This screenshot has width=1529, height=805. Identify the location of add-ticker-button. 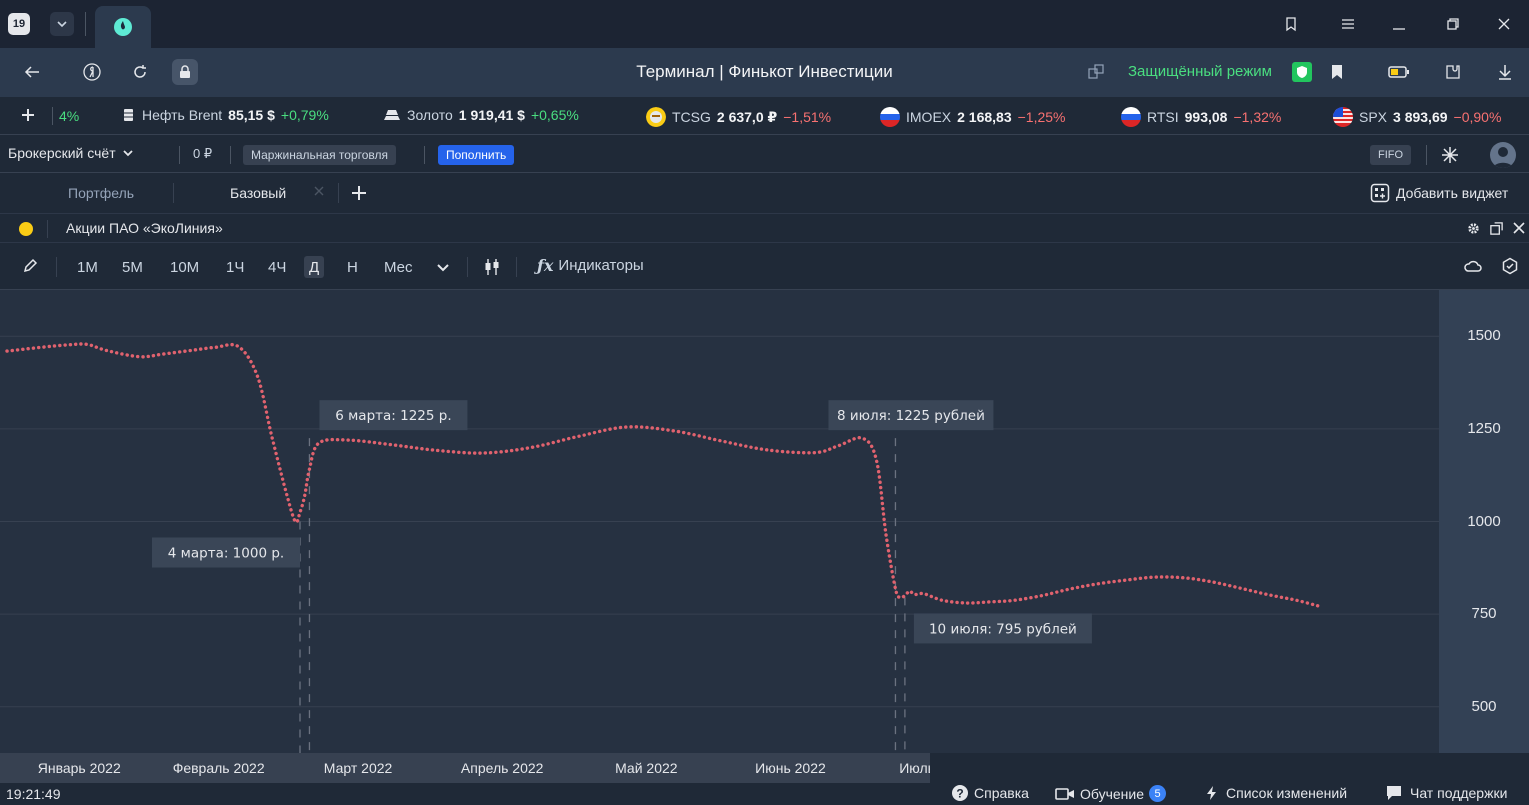
(28, 115).